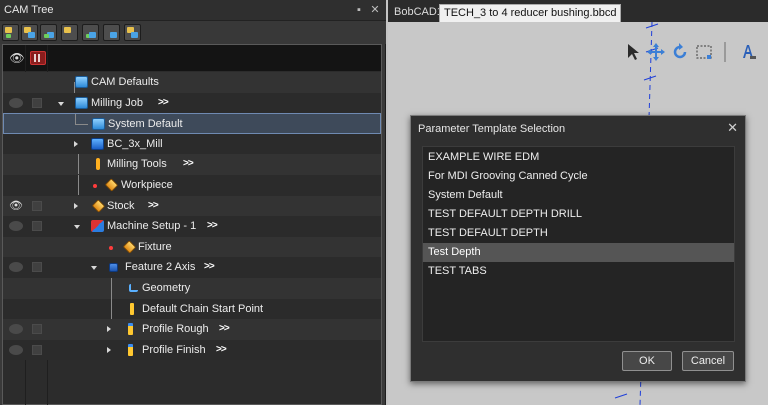 The image size is (768, 405). What do you see at coordinates (192, 185) in the screenshot?
I see `tree-row: Workpiece` at bounding box center [192, 185].